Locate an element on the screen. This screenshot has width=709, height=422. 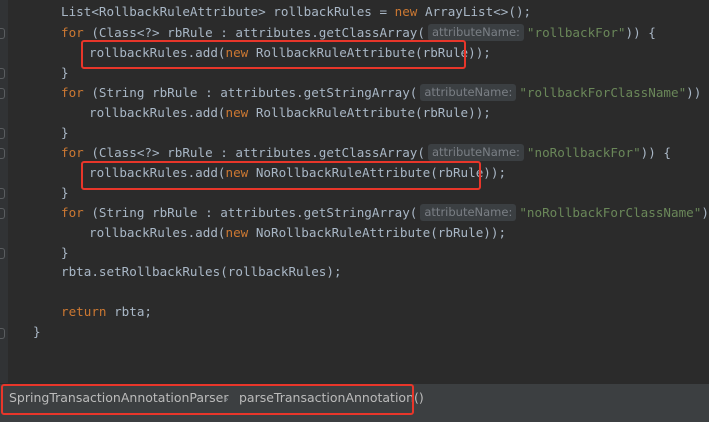
highlight-box-no-rollback-rule is located at coordinates (281, 175).